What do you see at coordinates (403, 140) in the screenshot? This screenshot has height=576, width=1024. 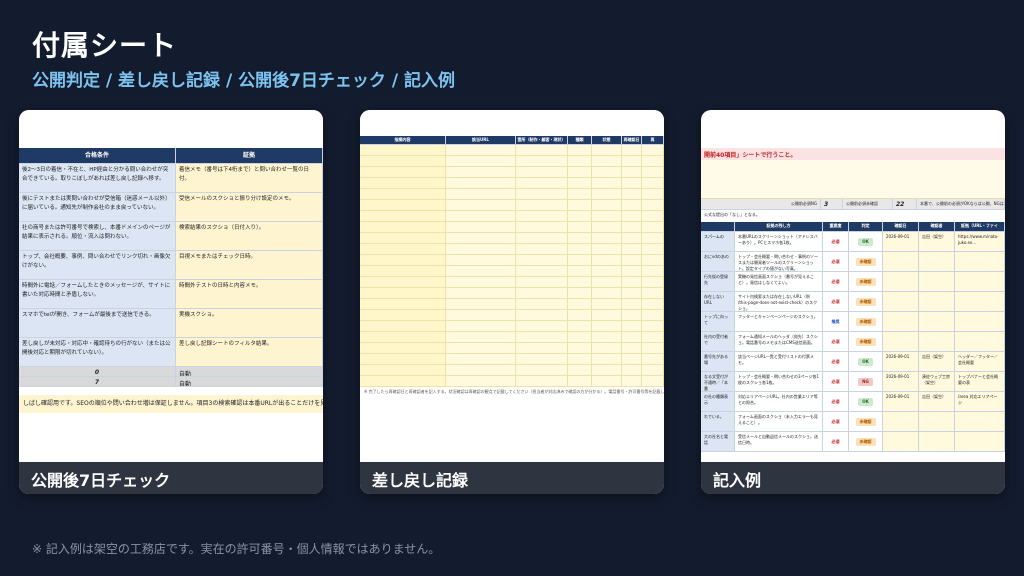 I see `column-header: 指摘内容` at bounding box center [403, 140].